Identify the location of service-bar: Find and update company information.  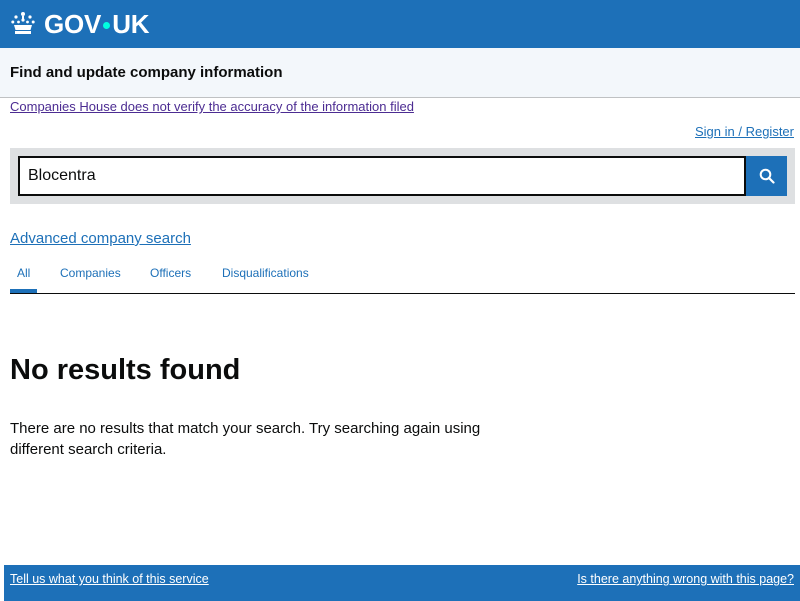
(400, 73).